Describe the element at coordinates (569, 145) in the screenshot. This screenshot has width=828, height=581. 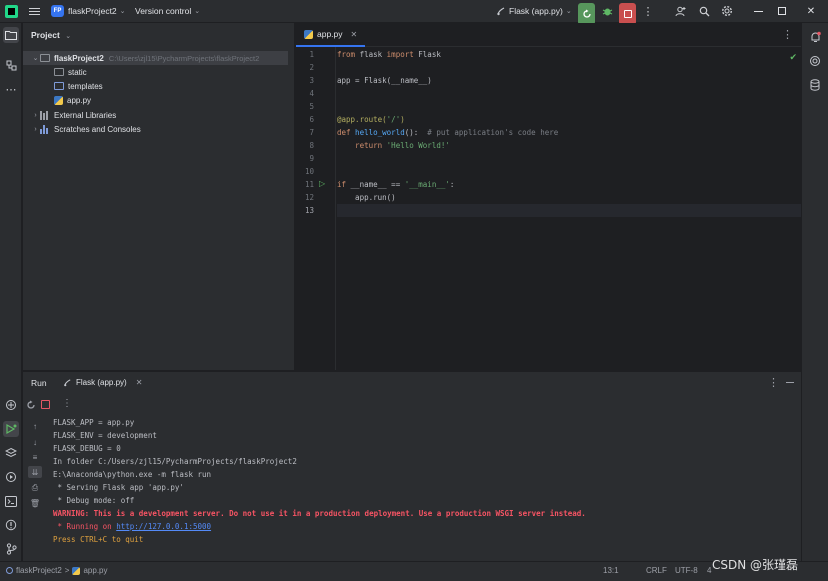
I see `code-line-8: return 'Hello World!'` at that location.